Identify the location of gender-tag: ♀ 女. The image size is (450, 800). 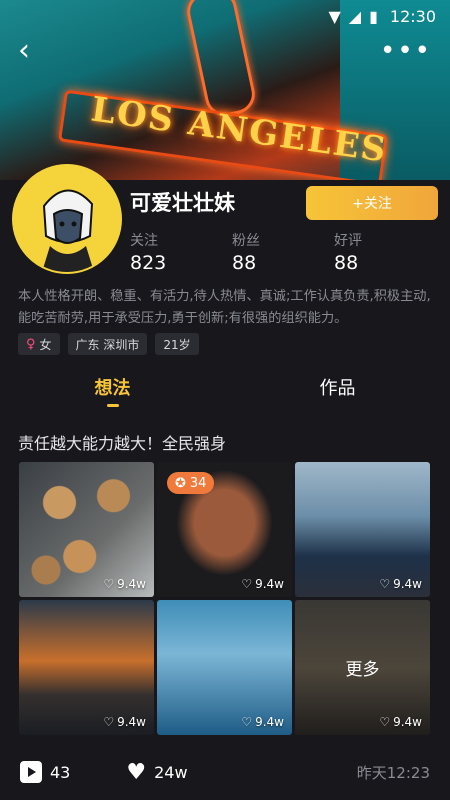
(39, 344).